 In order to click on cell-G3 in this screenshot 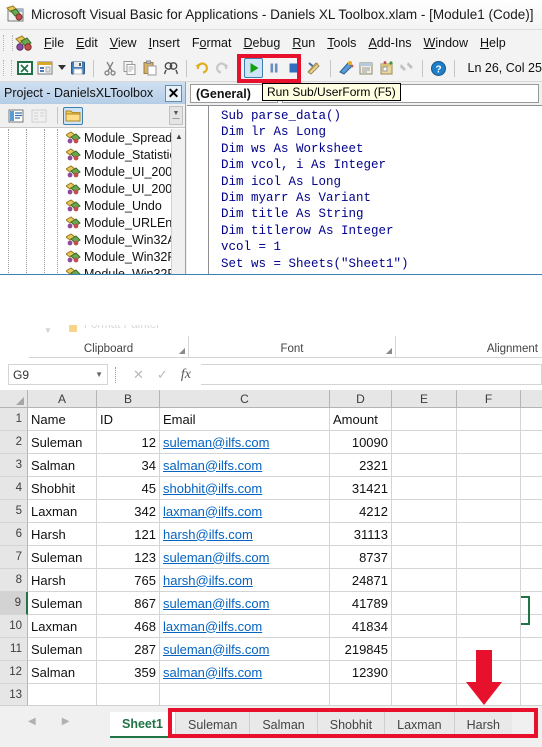, I will do `click(531, 465)`.